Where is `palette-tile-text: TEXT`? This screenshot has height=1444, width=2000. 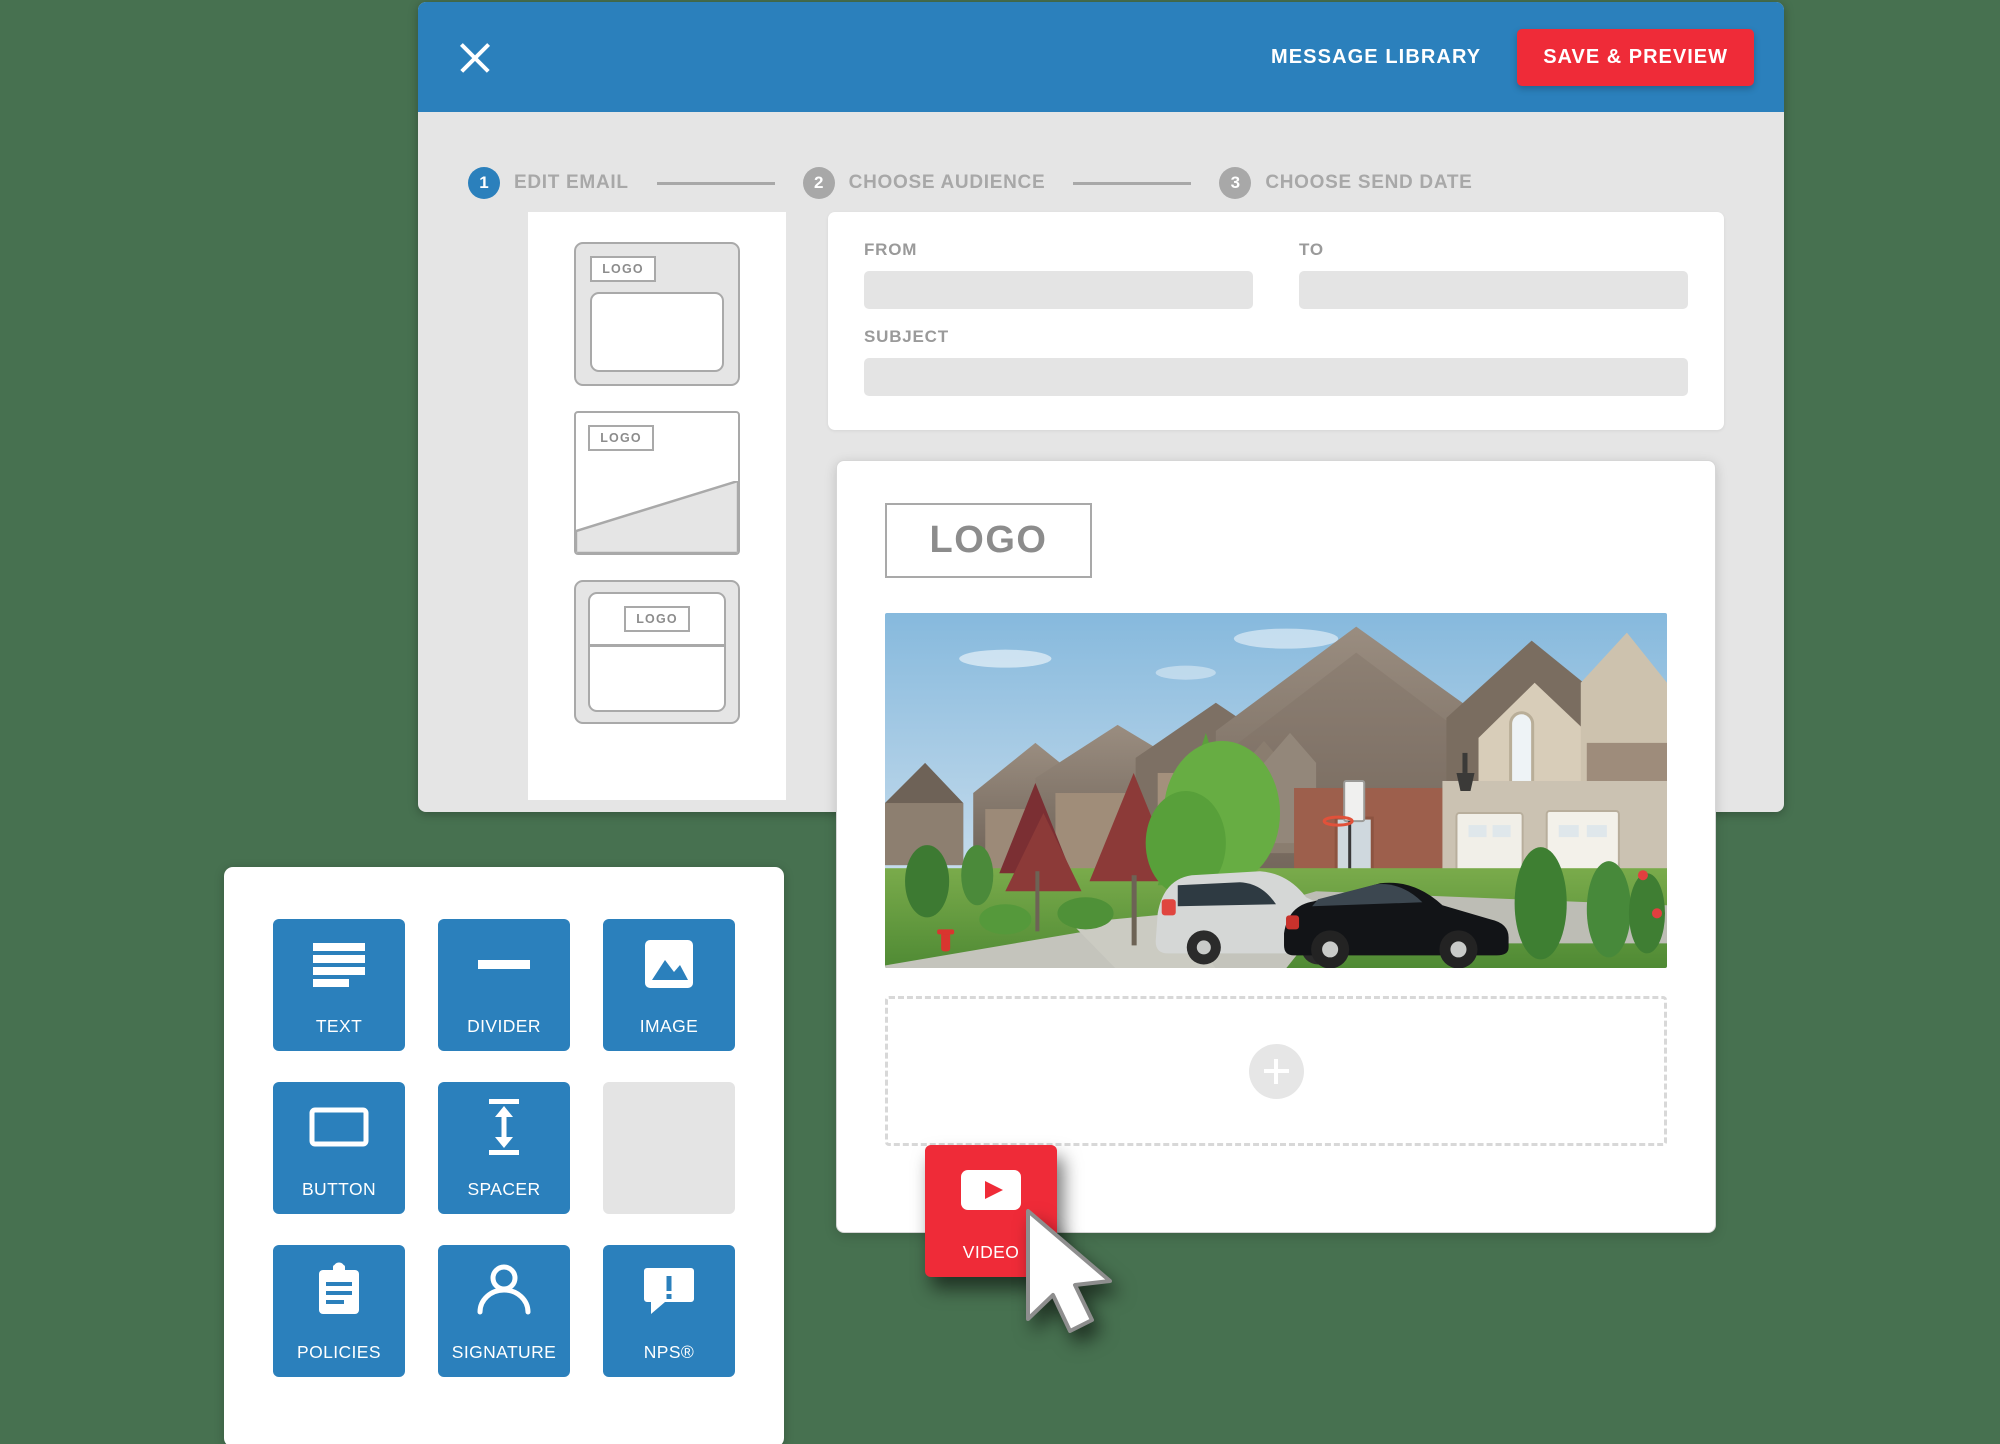 palette-tile-text: TEXT is located at coordinates (339, 985).